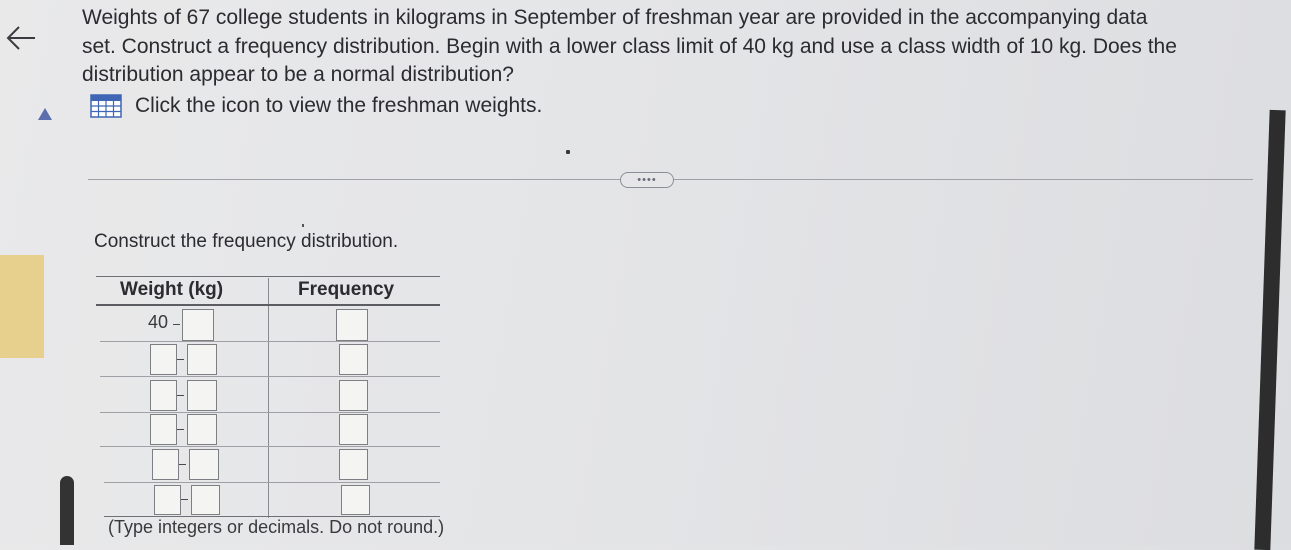  I want to click on side-tab, so click(22, 306).